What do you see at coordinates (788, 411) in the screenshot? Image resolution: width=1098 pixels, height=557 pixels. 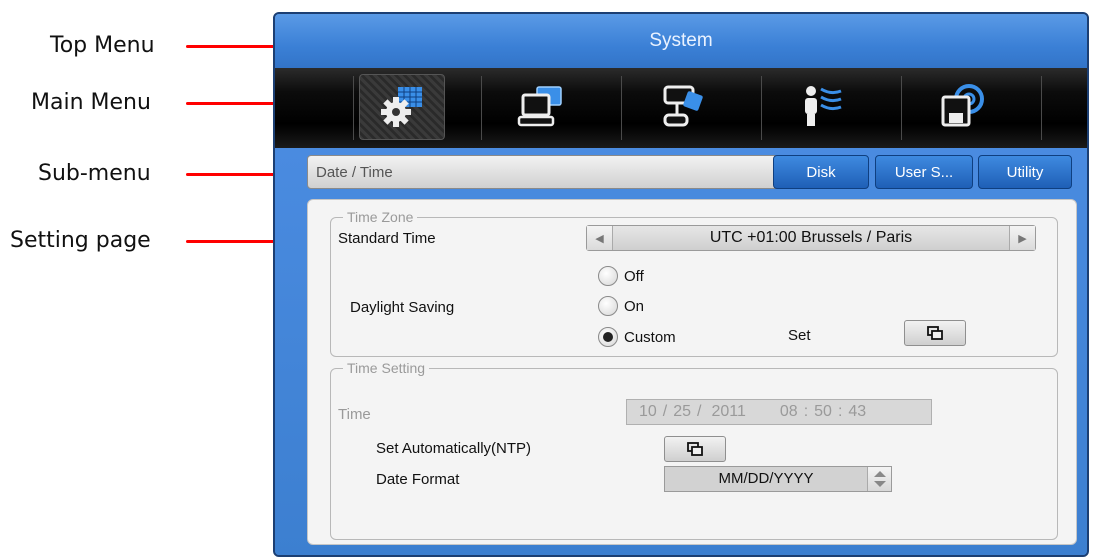 I see `time-hour: 08` at bounding box center [788, 411].